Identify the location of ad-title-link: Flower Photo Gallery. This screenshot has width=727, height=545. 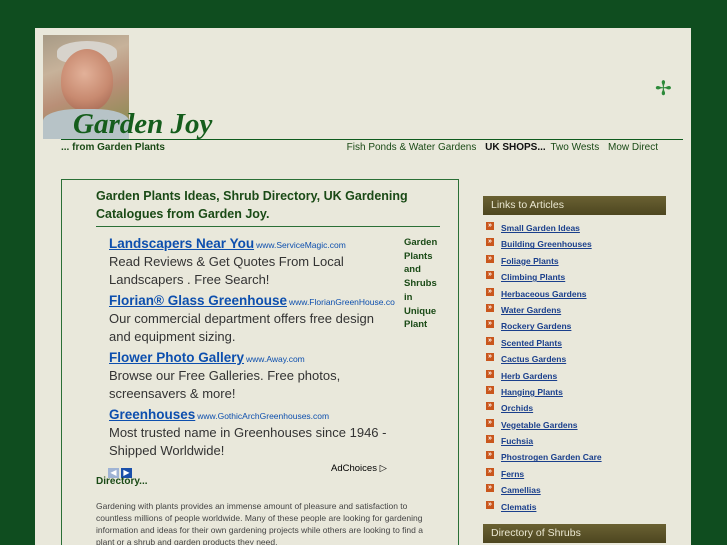
(176, 357).